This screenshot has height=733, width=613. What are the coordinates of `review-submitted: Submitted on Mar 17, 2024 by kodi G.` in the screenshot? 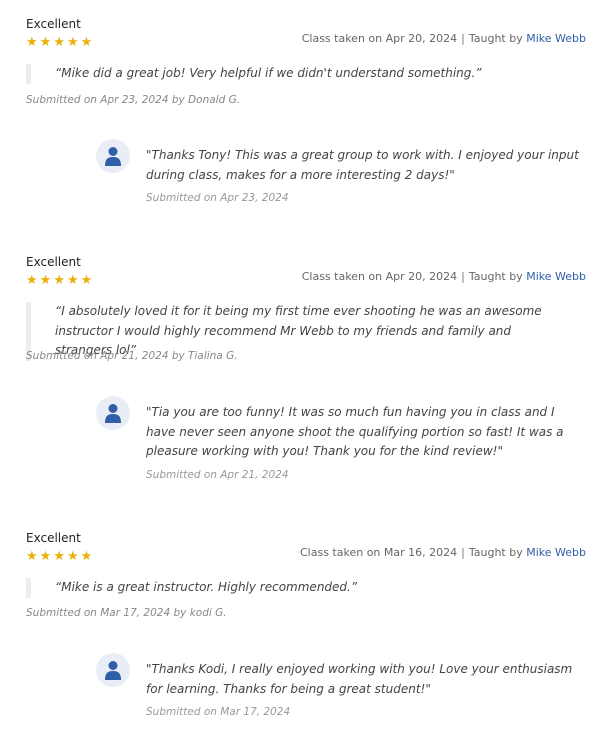 It's located at (126, 613).